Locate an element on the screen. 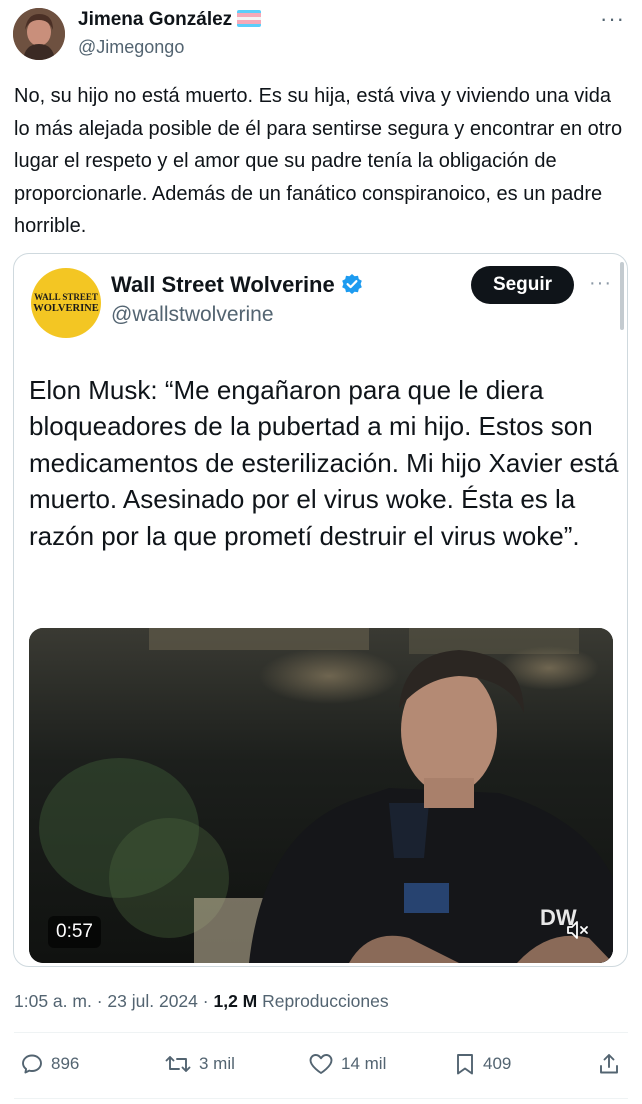 This screenshot has width=642, height=1104. mute-icon is located at coordinates (578, 932).